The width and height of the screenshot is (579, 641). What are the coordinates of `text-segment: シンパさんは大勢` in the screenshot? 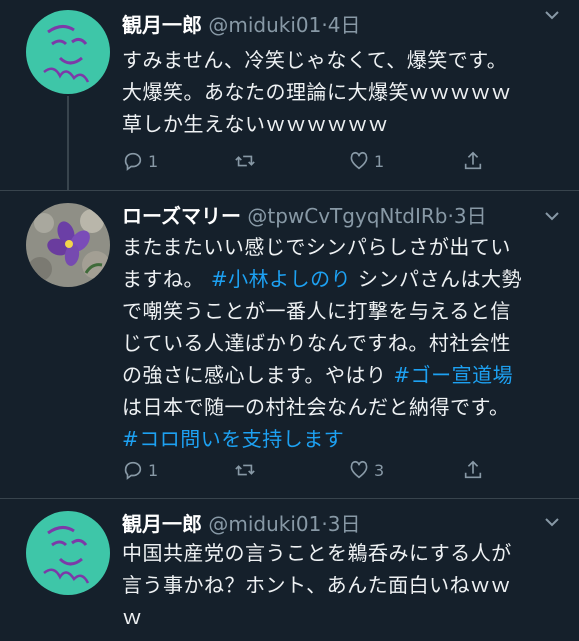 It's located at (436, 279).